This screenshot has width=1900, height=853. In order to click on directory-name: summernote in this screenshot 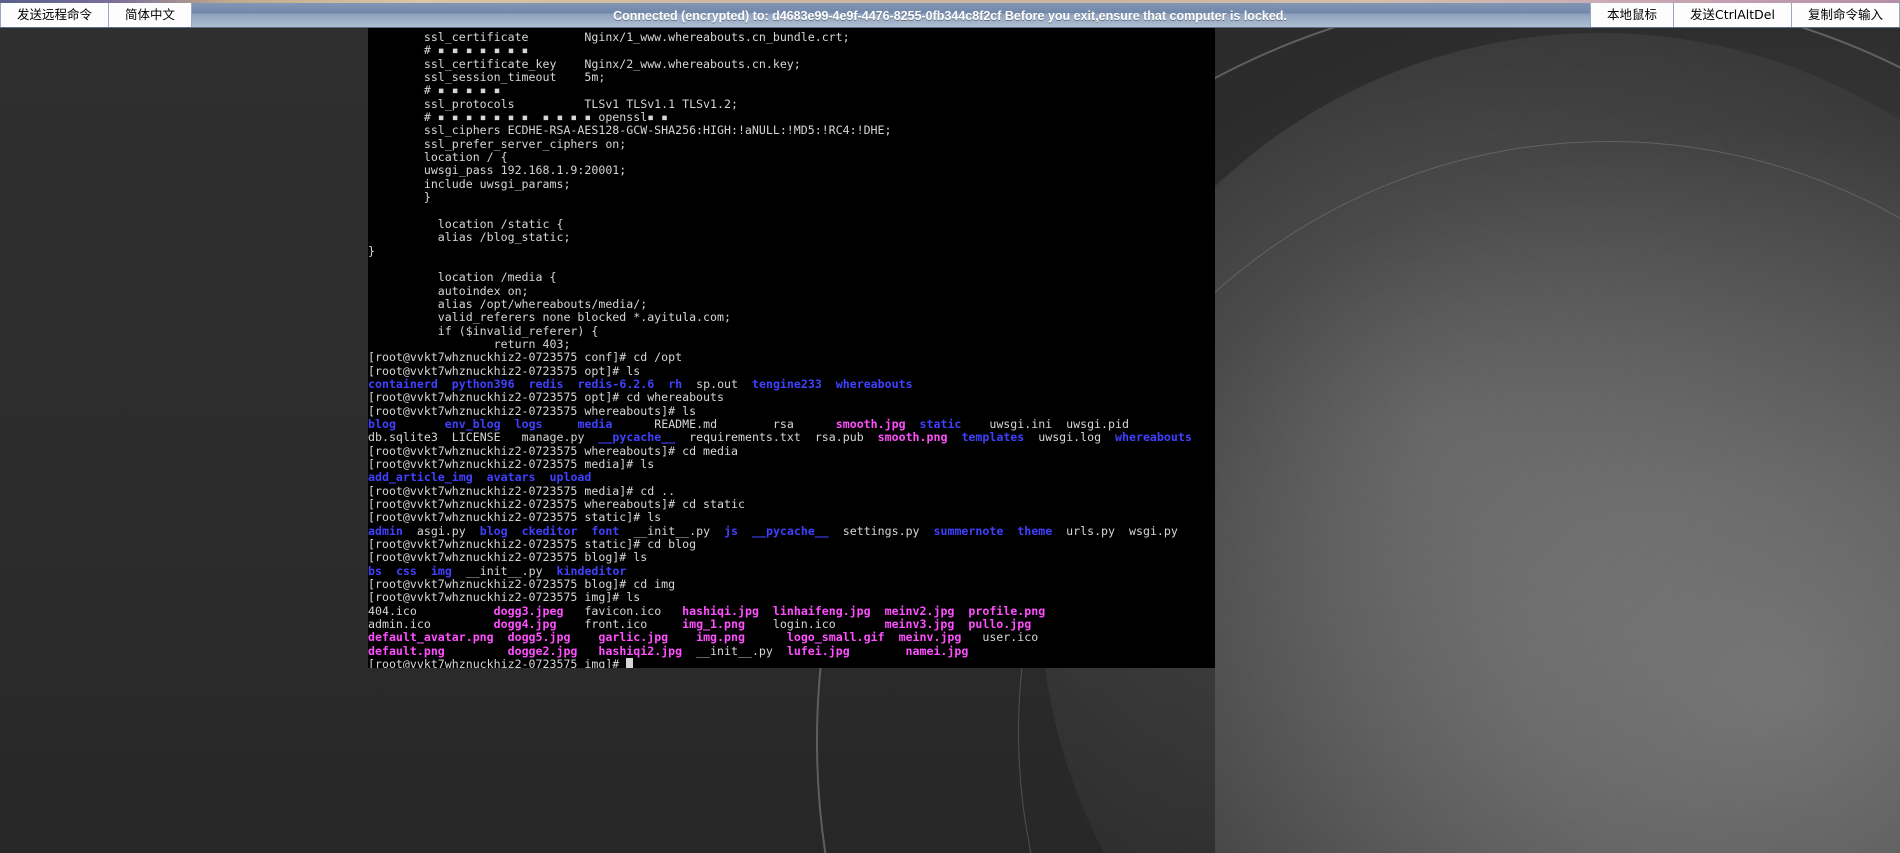, I will do `click(968, 530)`.